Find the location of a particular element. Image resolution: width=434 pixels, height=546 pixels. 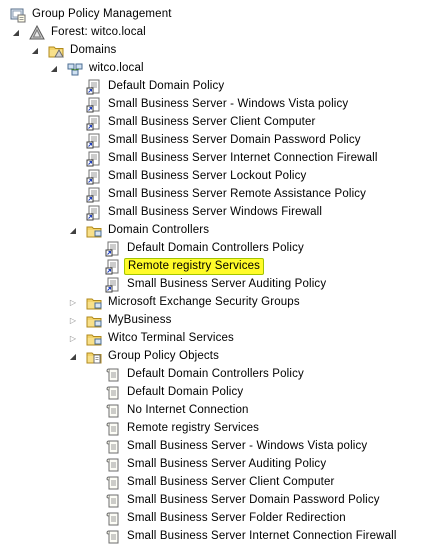

tree-node: Group Policy Management is located at coordinates (217, 15).